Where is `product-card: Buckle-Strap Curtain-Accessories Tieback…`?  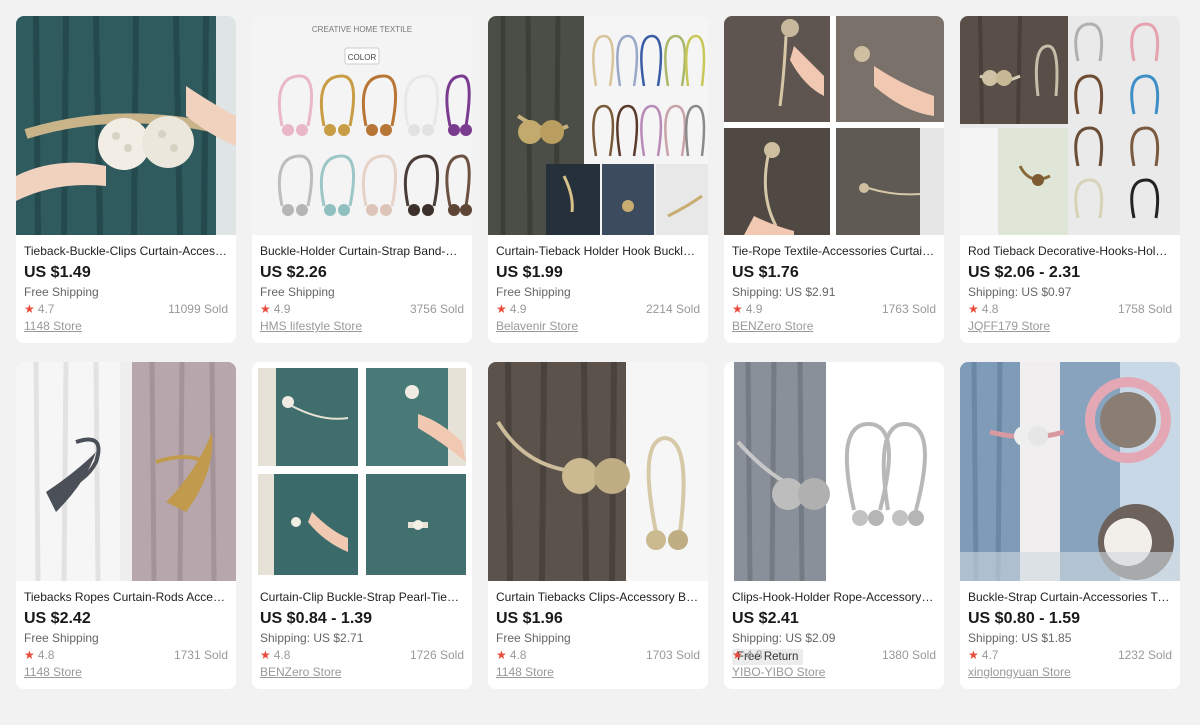 product-card: Buckle-Strap Curtain-Accessories Tieback… is located at coordinates (1070, 525).